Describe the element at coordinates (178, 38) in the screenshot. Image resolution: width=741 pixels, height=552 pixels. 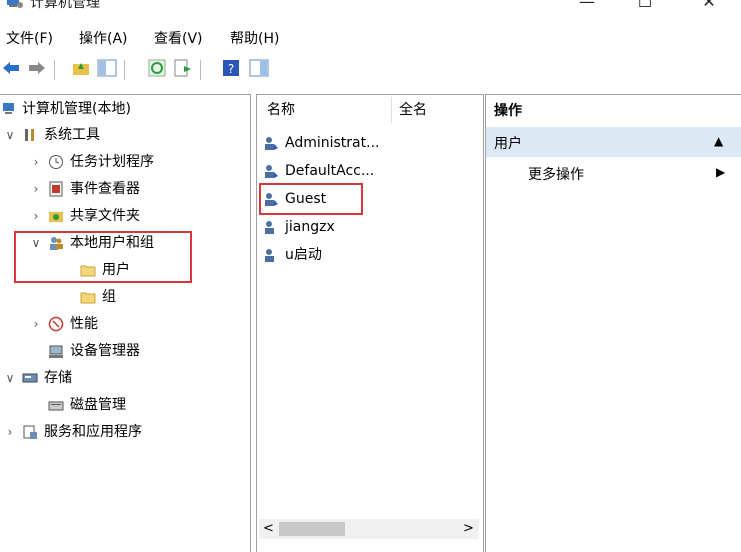
I see `menu-view: 查看(V)` at that location.